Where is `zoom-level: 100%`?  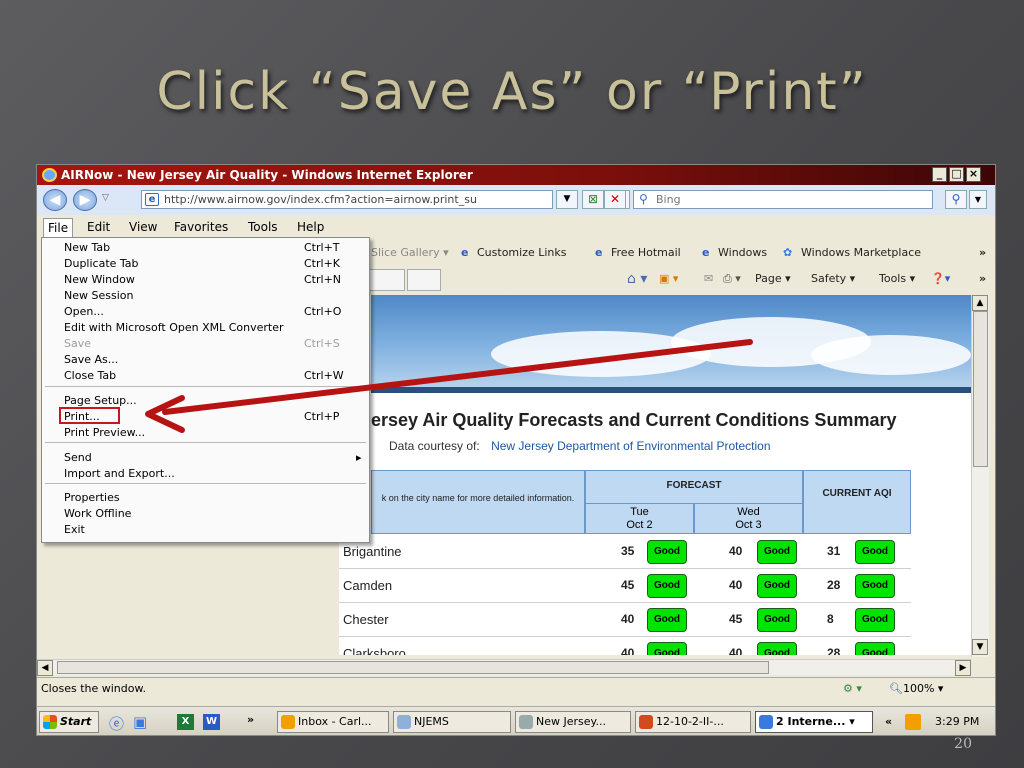
zoom-level: 100% is located at coordinates (918, 688).